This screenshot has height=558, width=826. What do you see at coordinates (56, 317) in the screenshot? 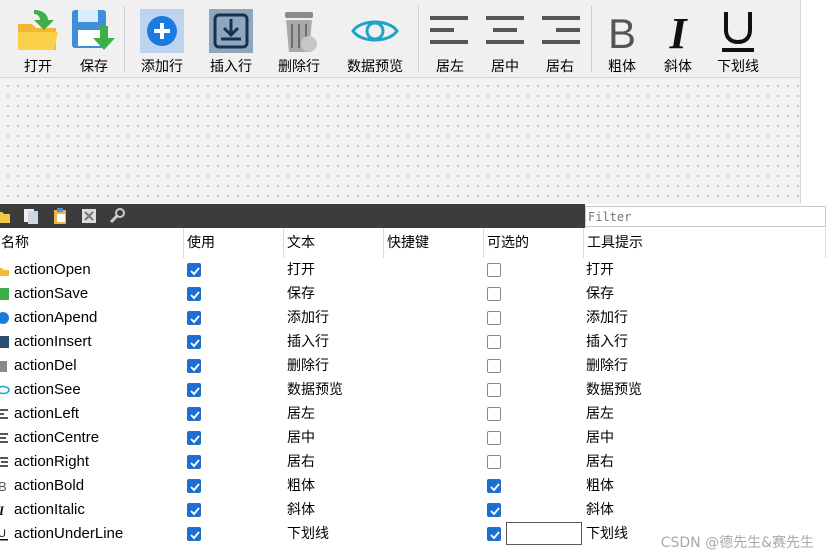
I see `action-name: actionApend` at bounding box center [56, 317].